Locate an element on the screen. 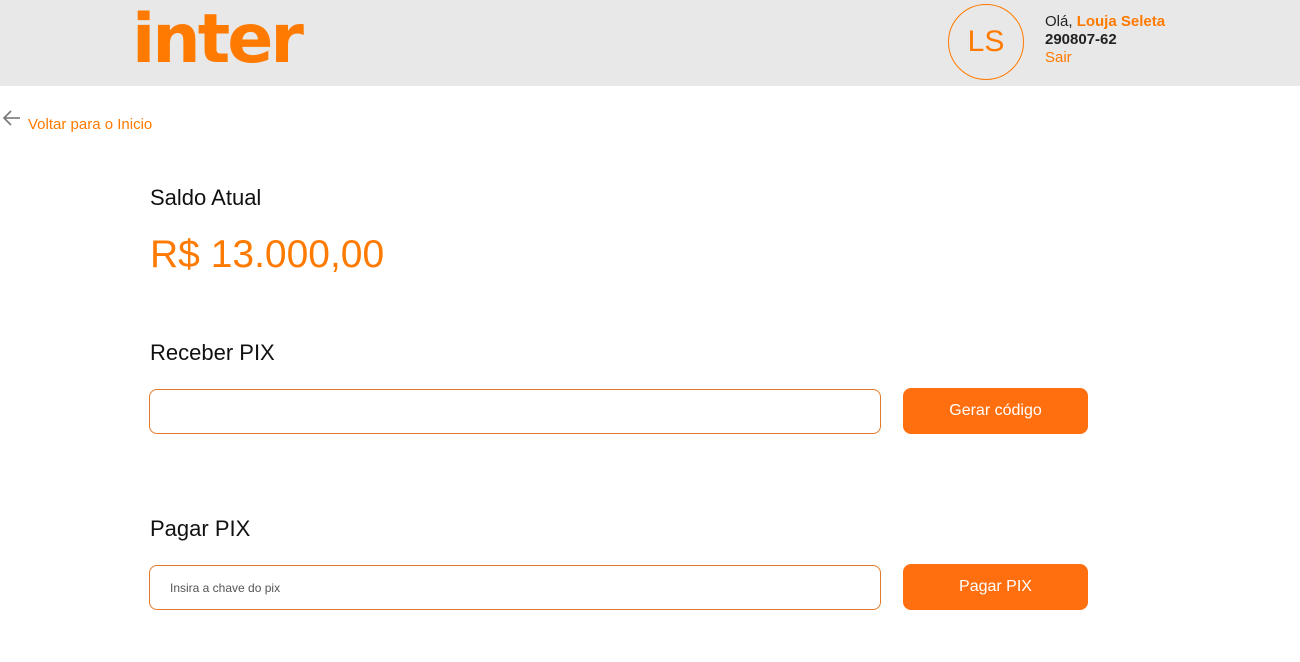 This screenshot has width=1300, height=662. logout-link: Sair is located at coordinates (1105, 58).